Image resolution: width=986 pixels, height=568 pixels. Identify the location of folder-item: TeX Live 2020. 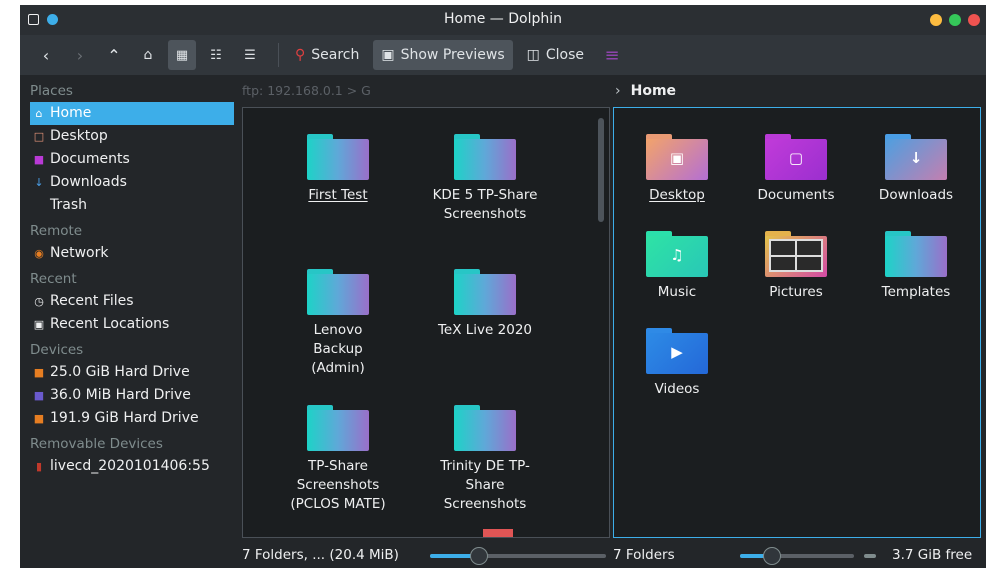
(485, 304).